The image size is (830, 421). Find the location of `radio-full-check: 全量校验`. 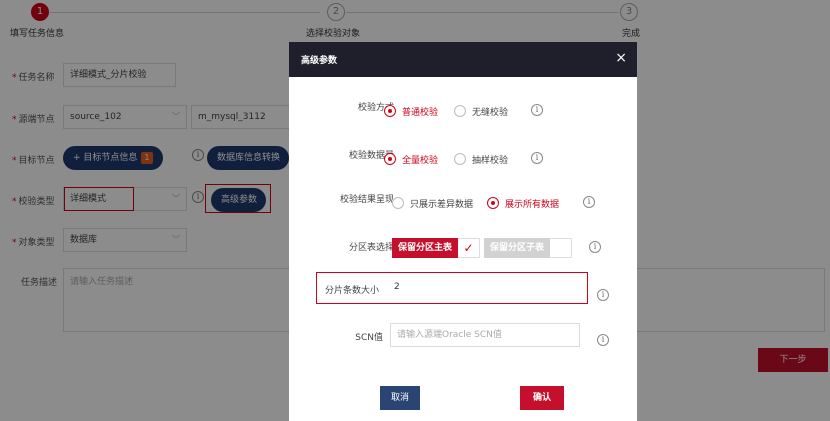

radio-full-check: 全量校验 is located at coordinates (411, 159).